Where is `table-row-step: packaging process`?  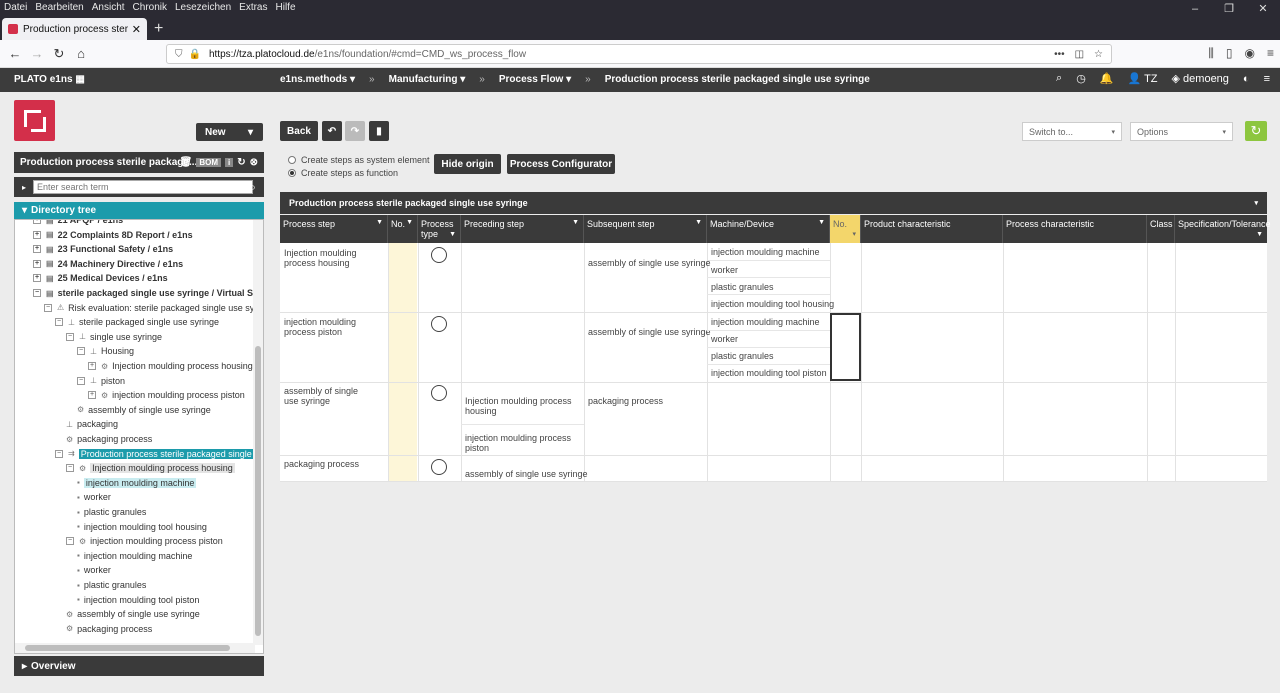 table-row-step: packaging process is located at coordinates (321, 464).